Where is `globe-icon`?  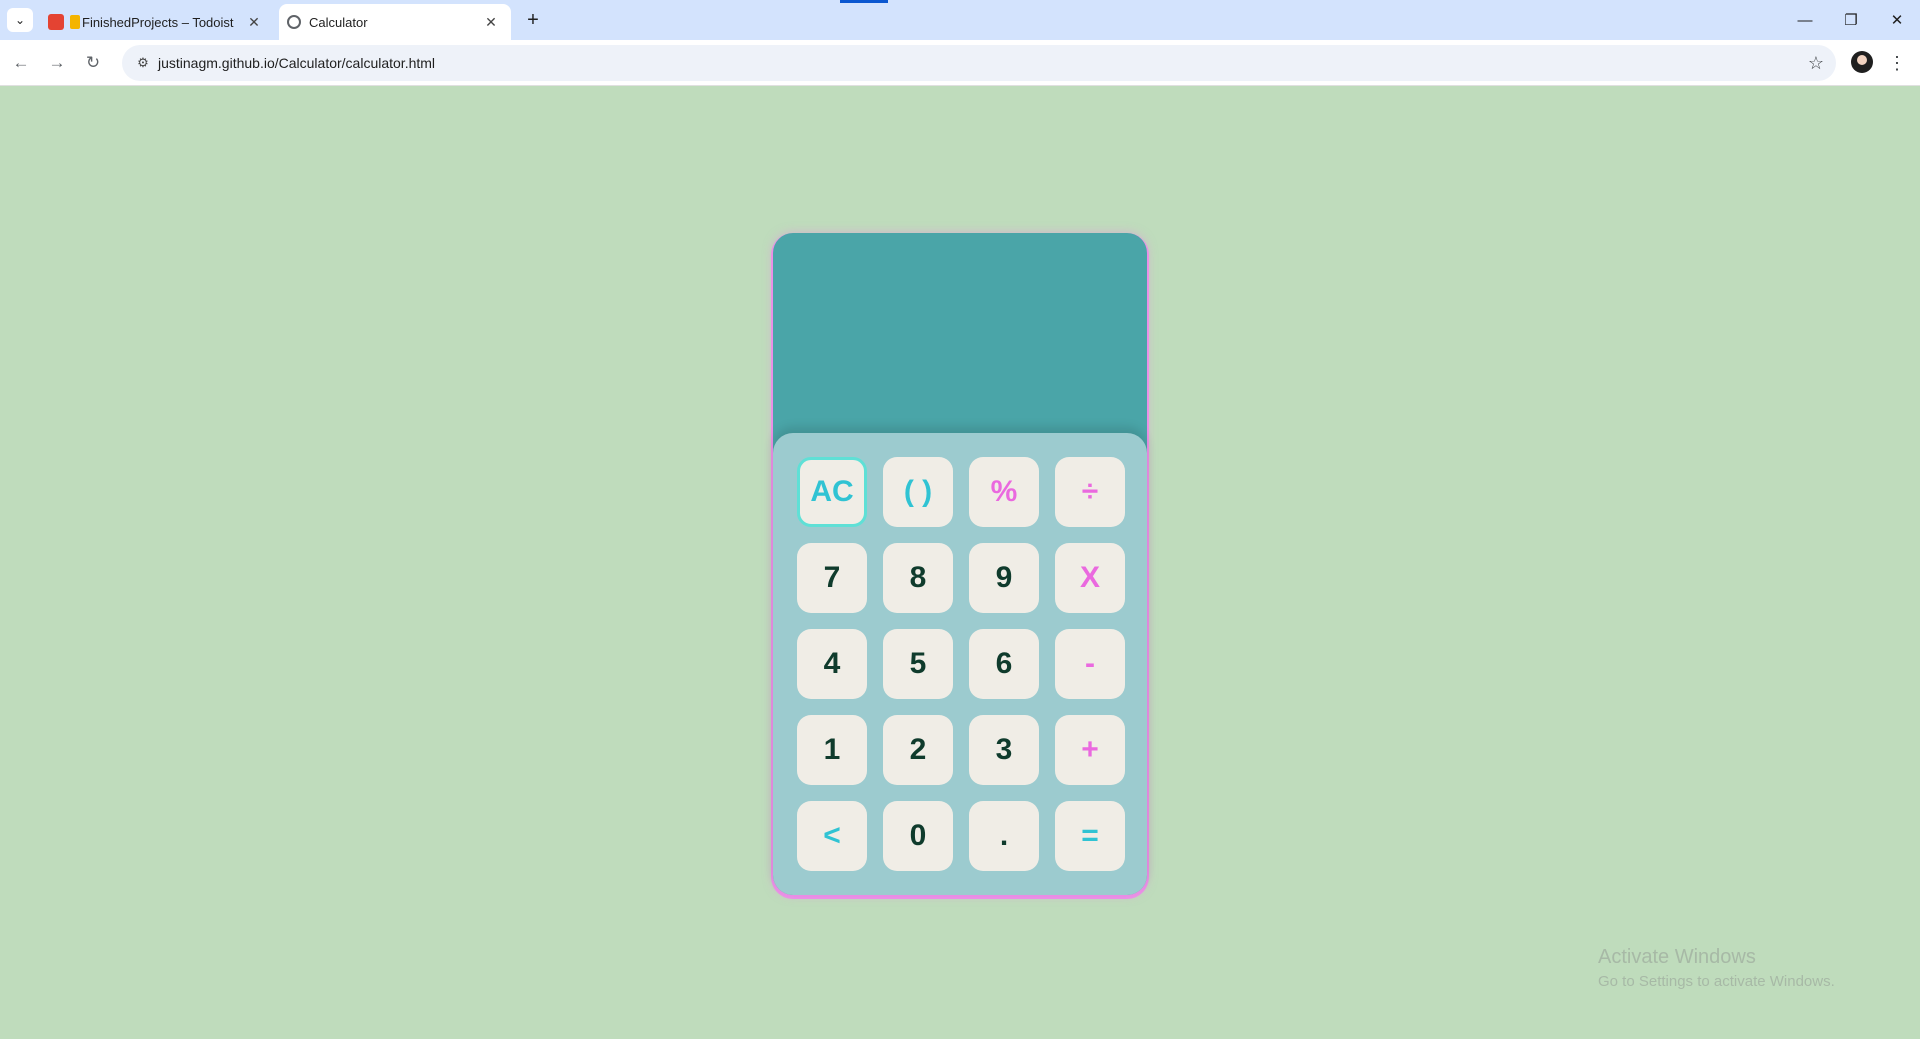
globe-icon is located at coordinates (294, 22).